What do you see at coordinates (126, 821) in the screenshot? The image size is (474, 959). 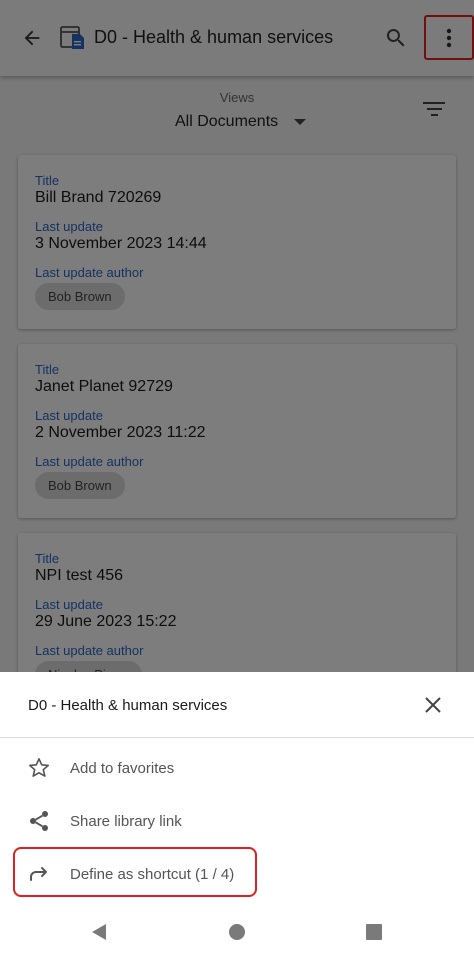 I see `menu-item-label: Share library link` at bounding box center [126, 821].